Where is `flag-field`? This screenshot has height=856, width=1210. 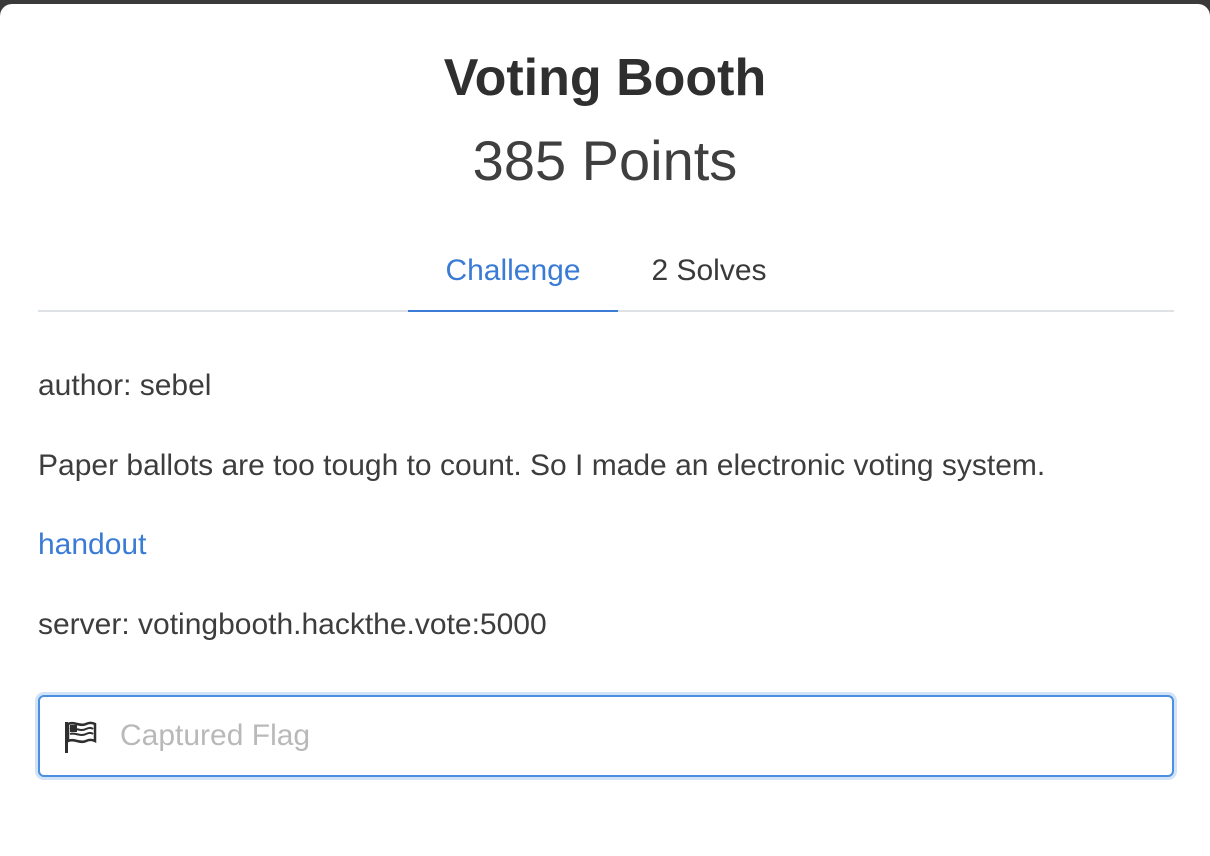
flag-field is located at coordinates (606, 736).